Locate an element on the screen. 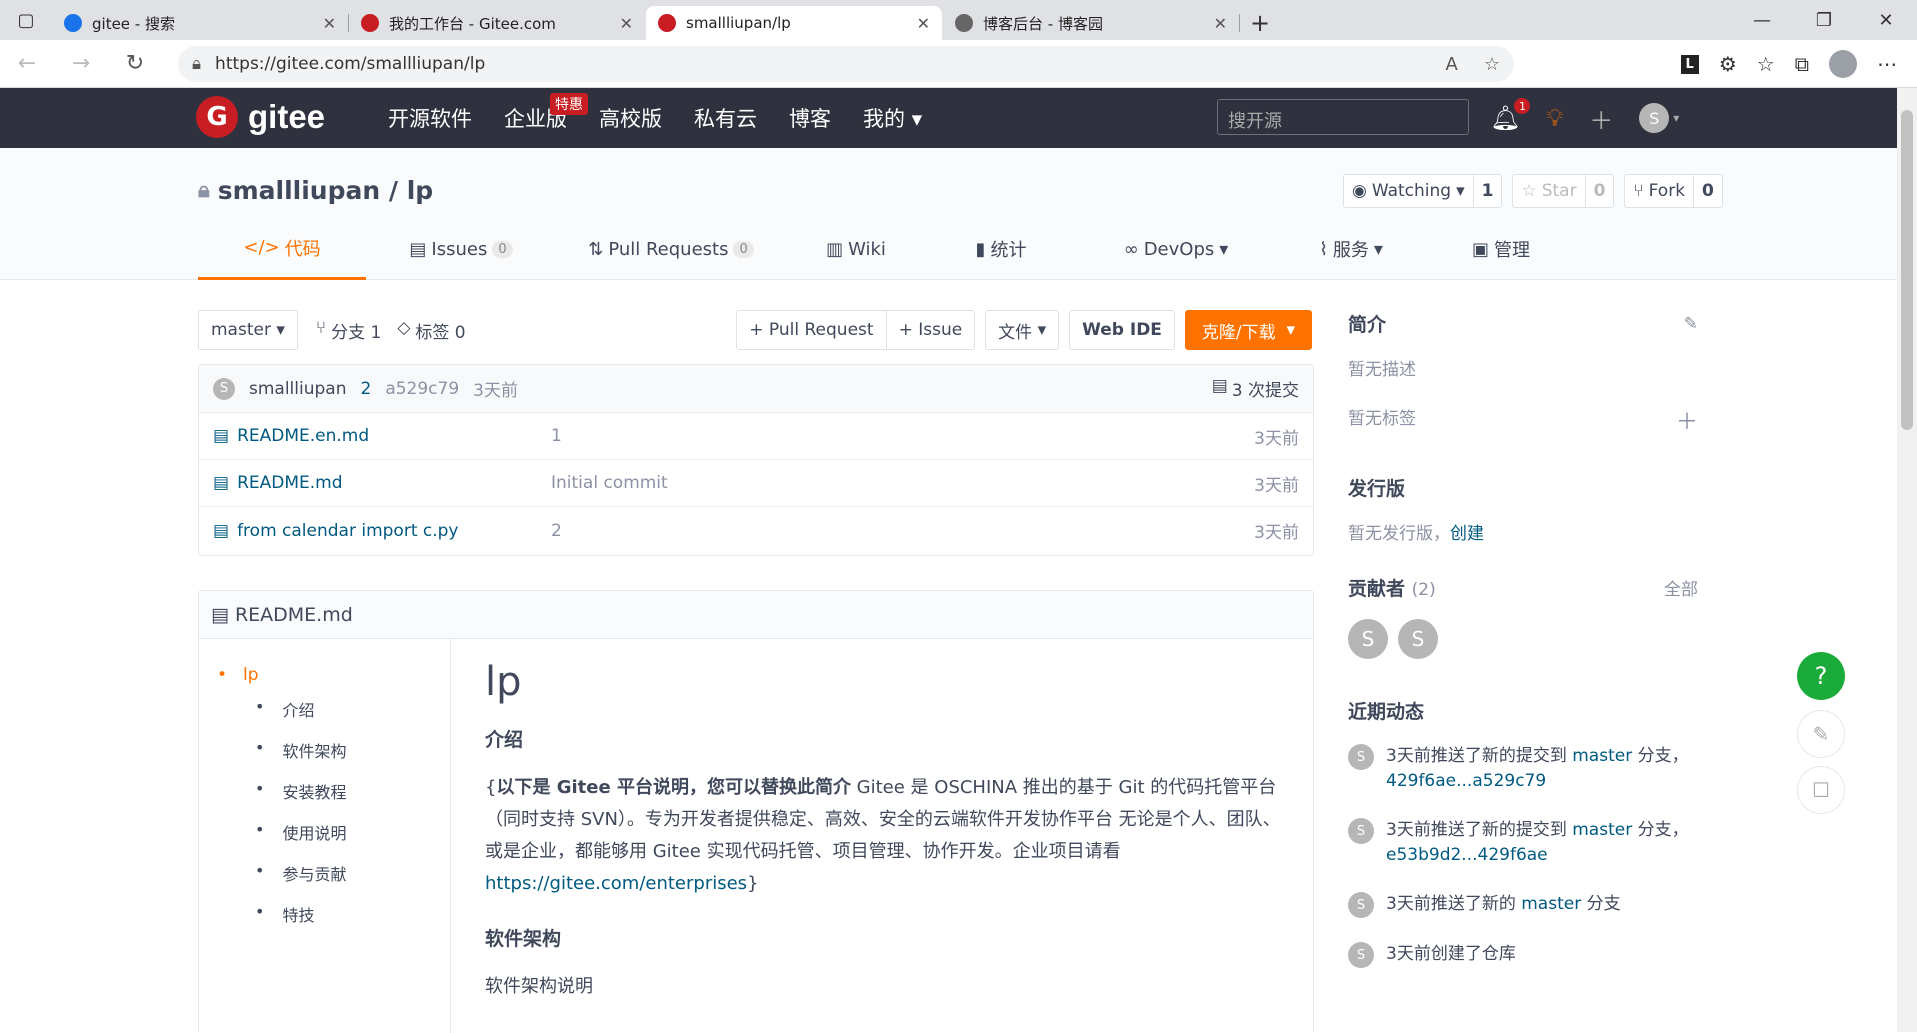 This screenshot has height=1033, width=1917. tab-services: ⌇ 服务 ▾ is located at coordinates (1351, 249).